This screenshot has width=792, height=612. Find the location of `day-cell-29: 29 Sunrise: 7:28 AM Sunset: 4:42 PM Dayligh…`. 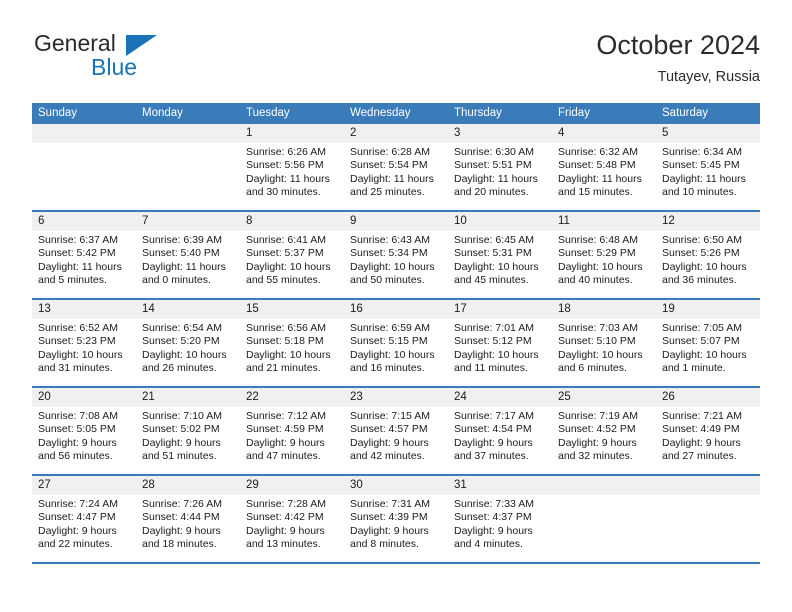

day-cell-29: 29 Sunrise: 7:28 AM Sunset: 4:42 PM Dayligh… is located at coordinates (292, 519).